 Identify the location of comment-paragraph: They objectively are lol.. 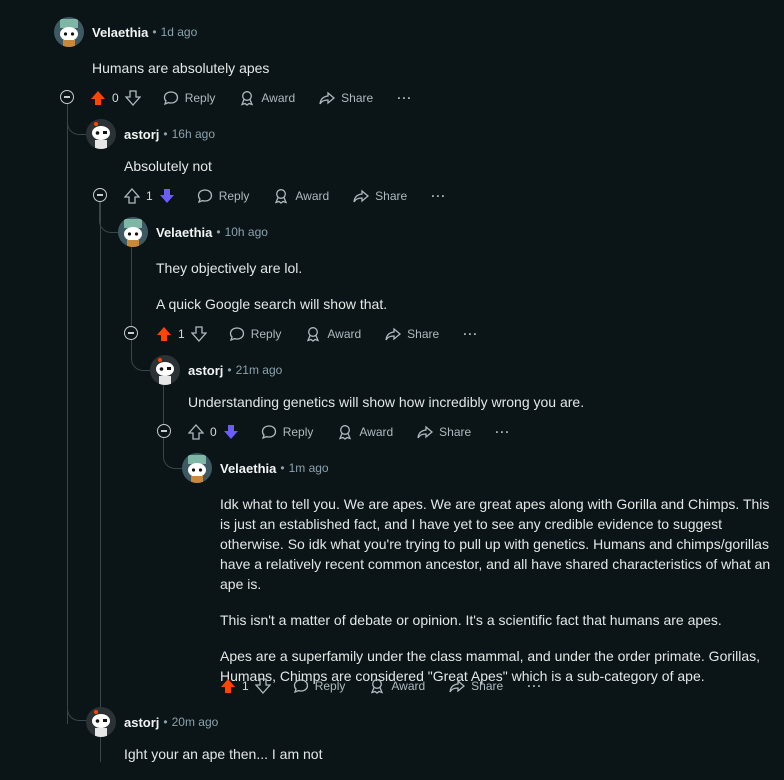
(229, 268).